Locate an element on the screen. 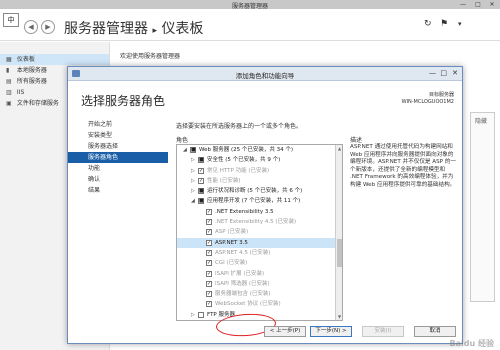 Image resolution: width=500 pixels, height=350 pixels. role-tree-row: ✓ .NET Extensibility 3.5 is located at coordinates (259, 212).